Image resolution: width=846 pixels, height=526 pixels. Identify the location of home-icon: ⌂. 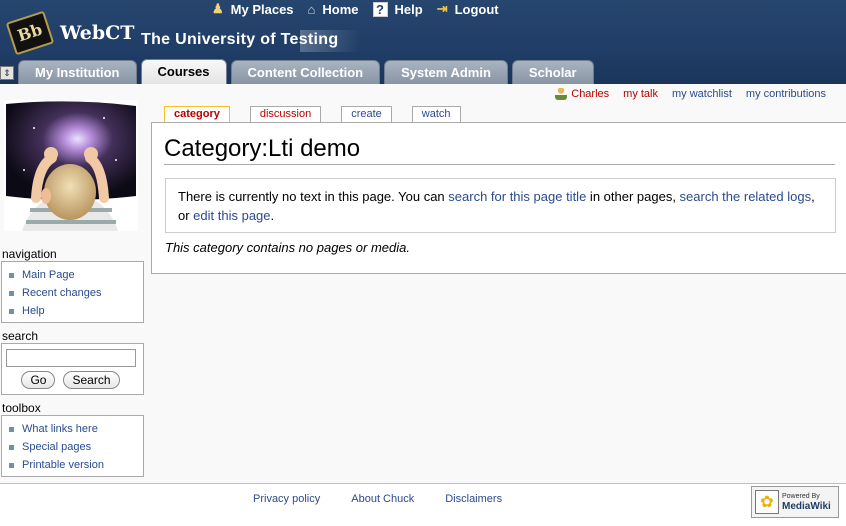
(311, 9).